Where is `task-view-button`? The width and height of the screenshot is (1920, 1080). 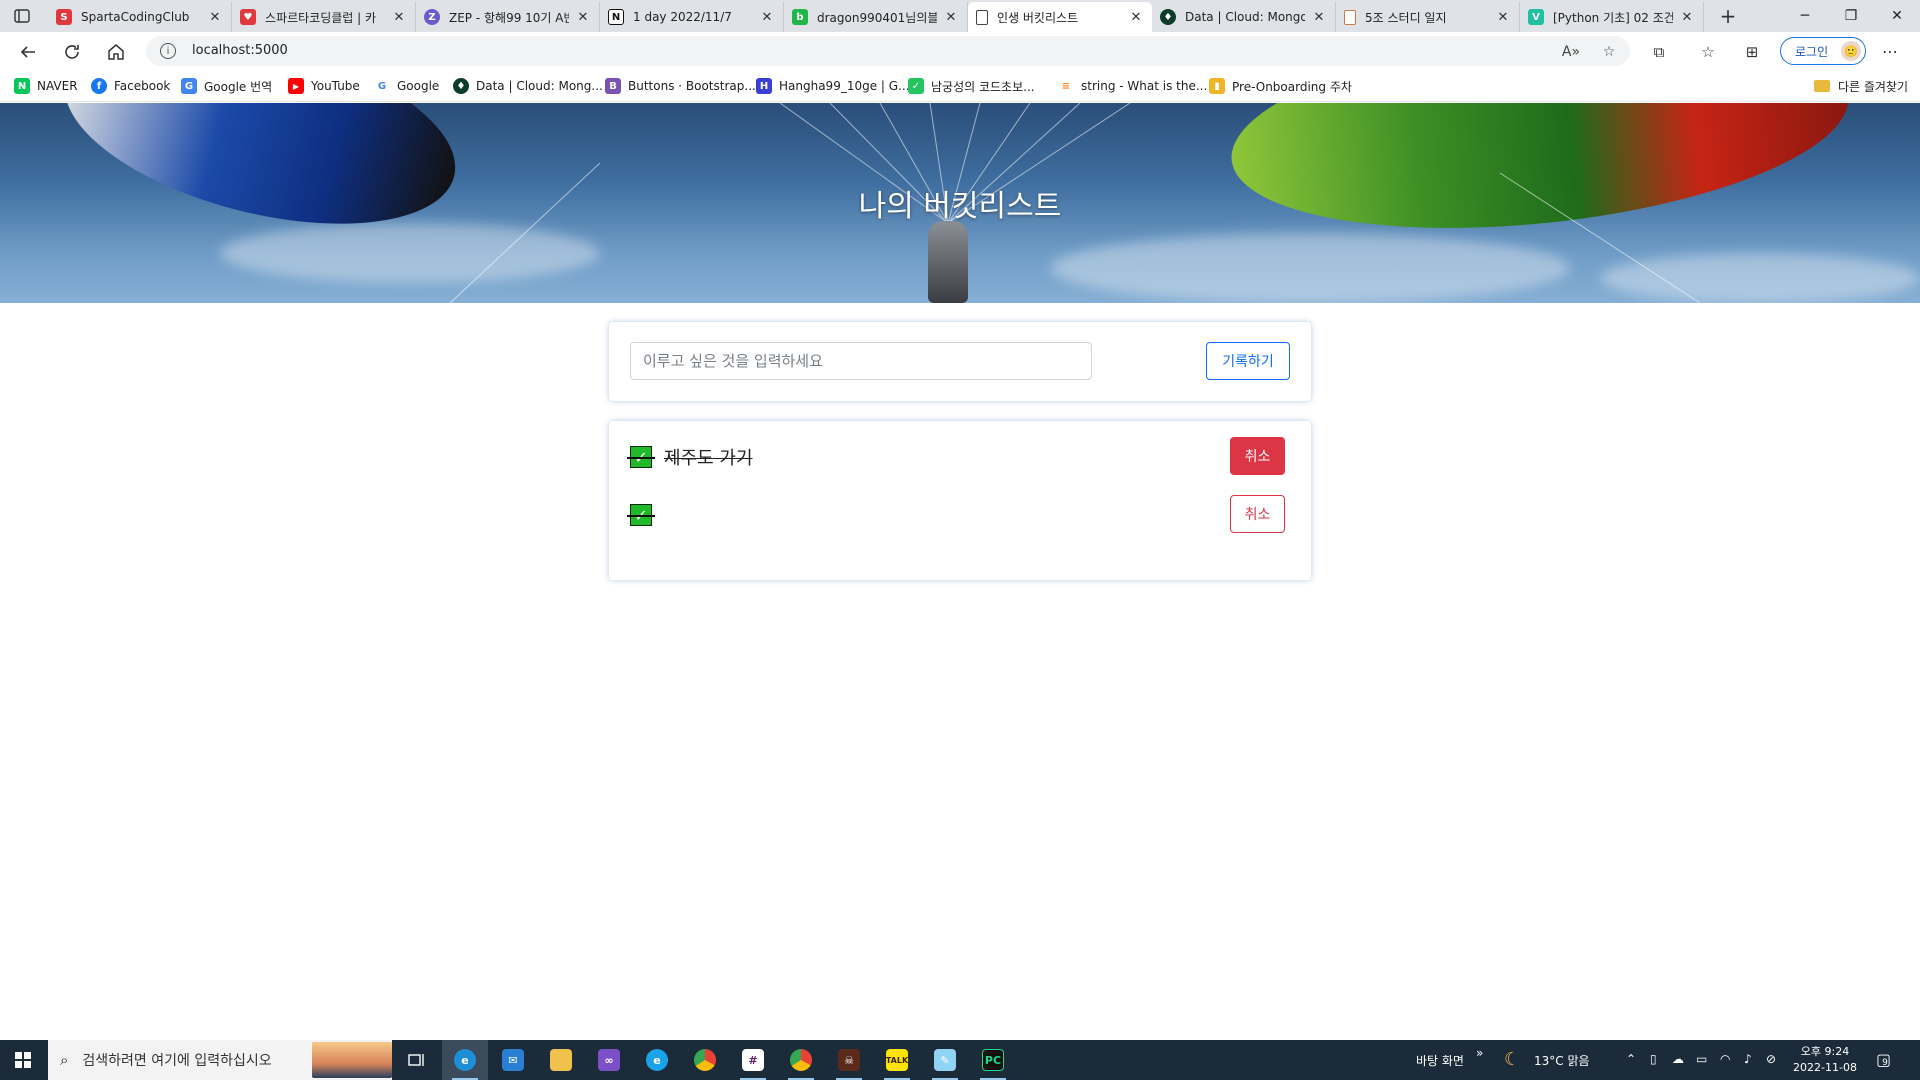
task-view-button is located at coordinates (417, 1060).